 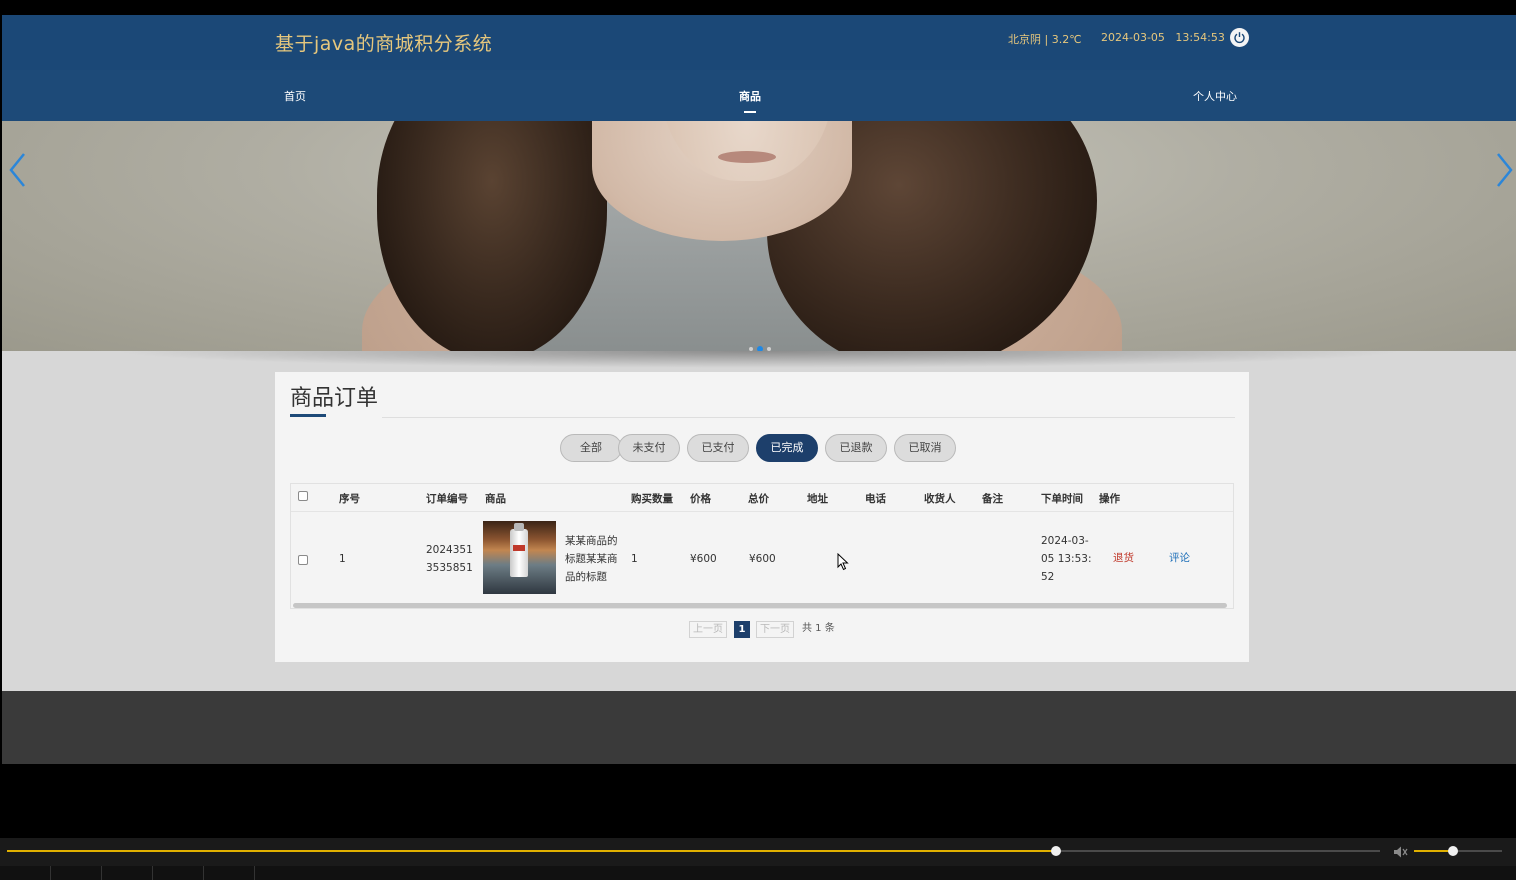 I want to click on row-quantity: 1, so click(x=634, y=559).